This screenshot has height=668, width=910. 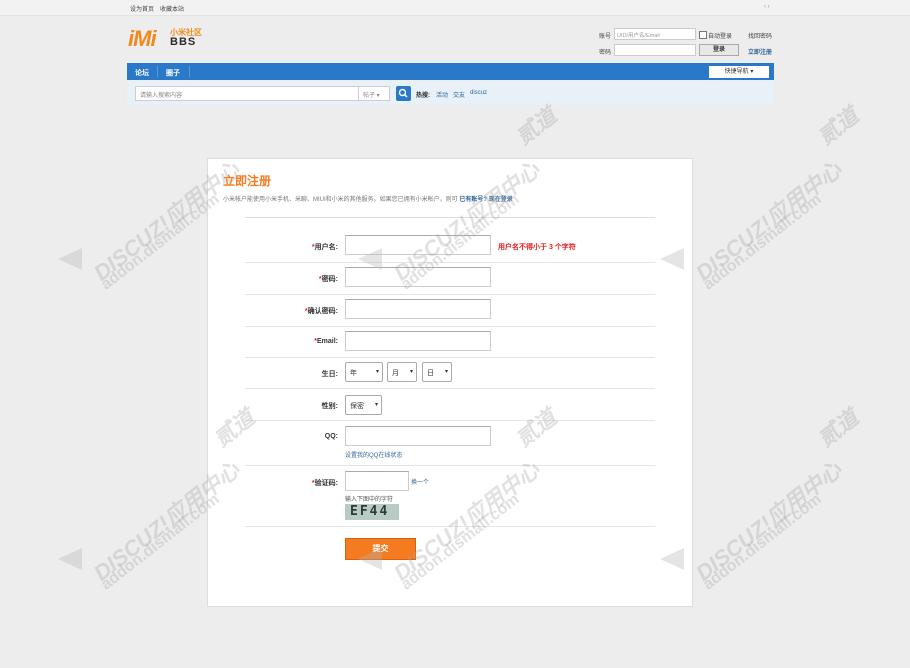 I want to click on search-input: 请输入搜索内容, so click(x=247, y=93).